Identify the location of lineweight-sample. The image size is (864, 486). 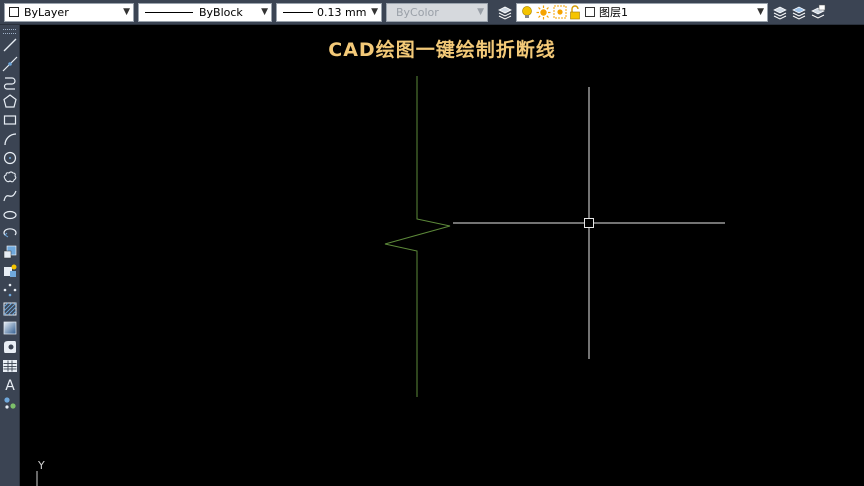
(298, 12).